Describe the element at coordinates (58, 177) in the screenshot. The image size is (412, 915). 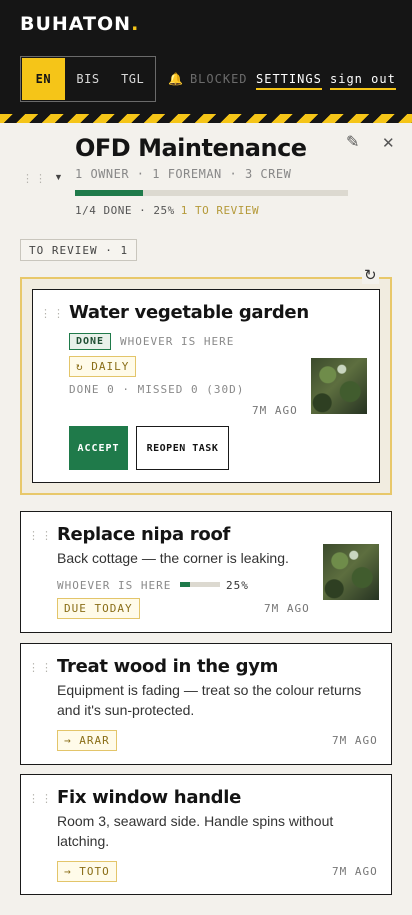
I see `collapse-toggle-icon: ▼` at that location.